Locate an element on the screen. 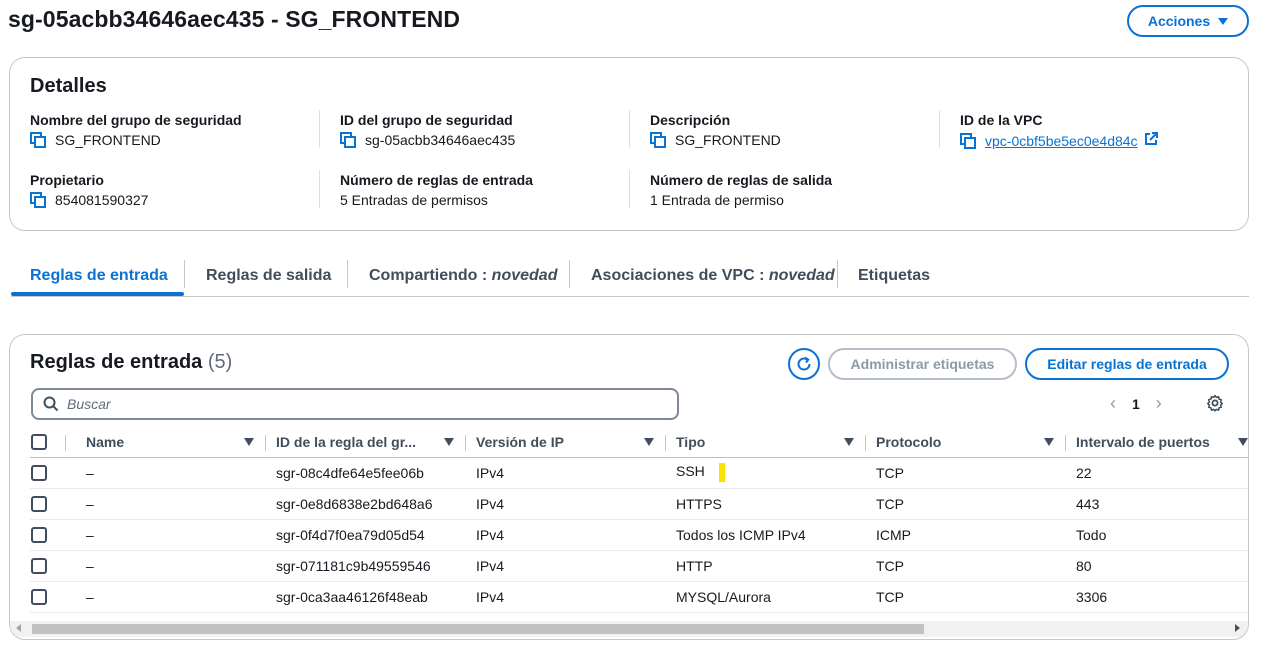 The image size is (1277, 652). next-page-icon: › is located at coordinates (1159, 403).